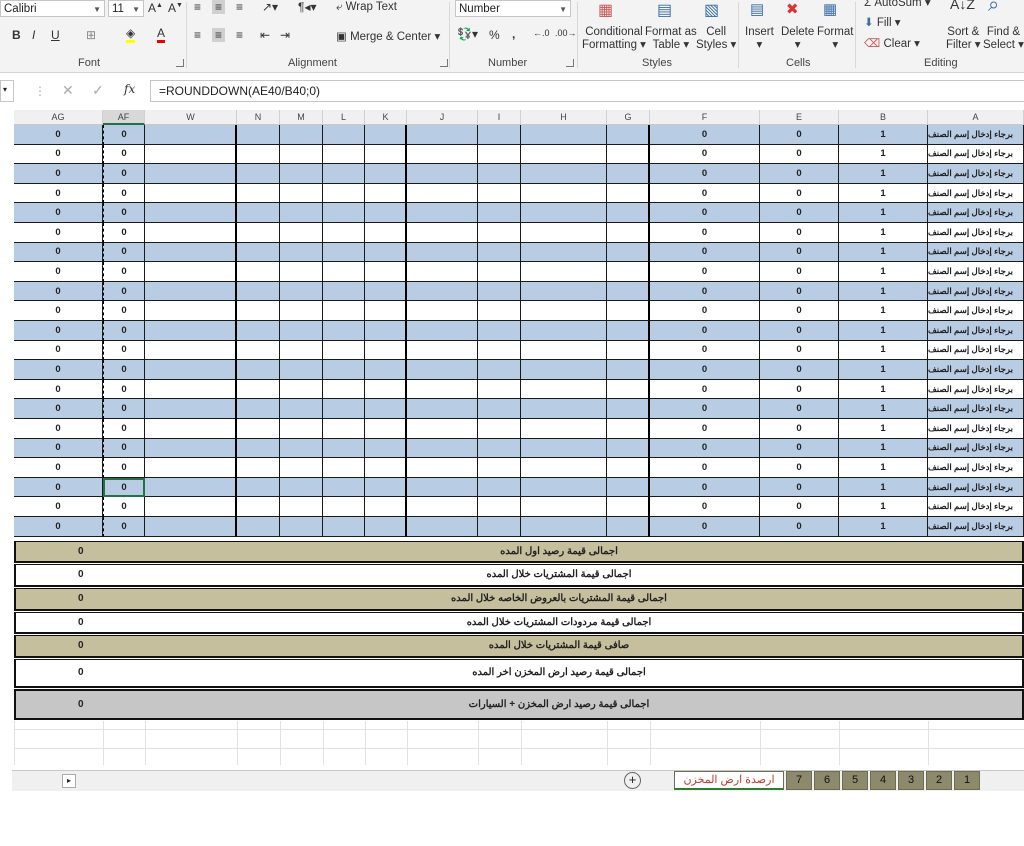  What do you see at coordinates (976, 117) in the screenshot?
I see `column-header-a: A` at bounding box center [976, 117].